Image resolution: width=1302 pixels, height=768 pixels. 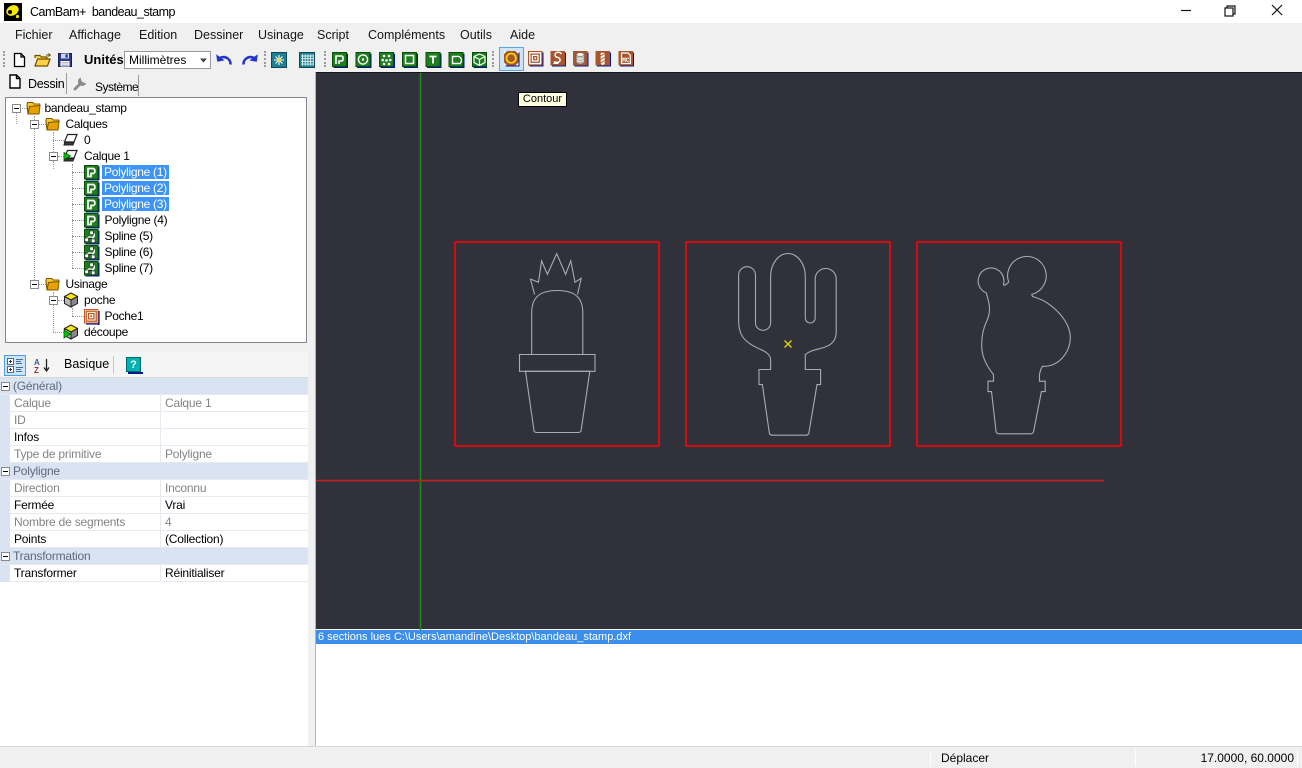 What do you see at coordinates (36, 370) in the screenshot?
I see `svg-text: Z` at bounding box center [36, 370].